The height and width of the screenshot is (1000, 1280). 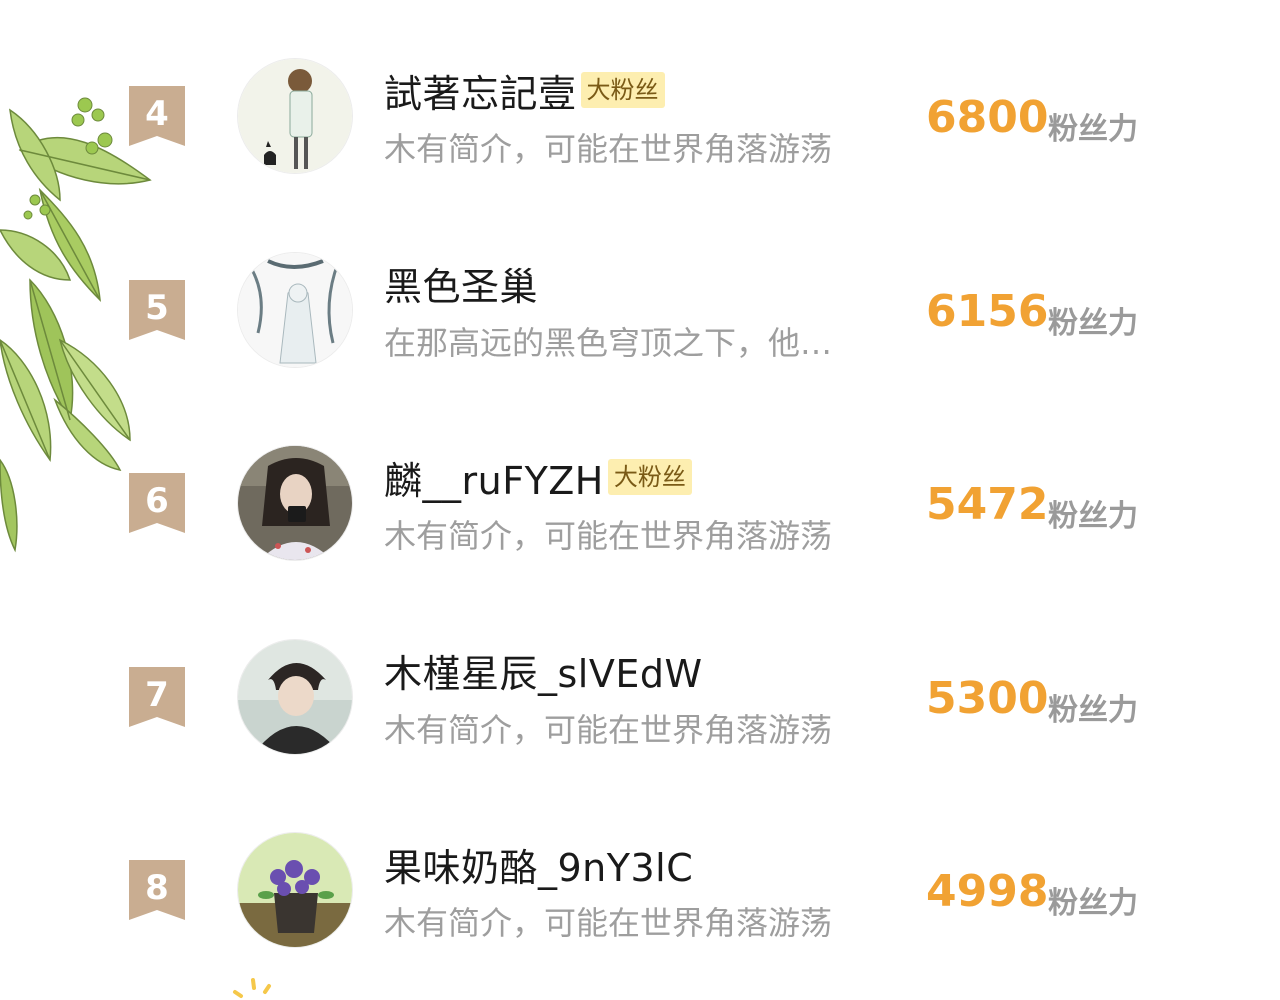 I want to click on rank-flag-icon: 6, so click(x=157, y=503).